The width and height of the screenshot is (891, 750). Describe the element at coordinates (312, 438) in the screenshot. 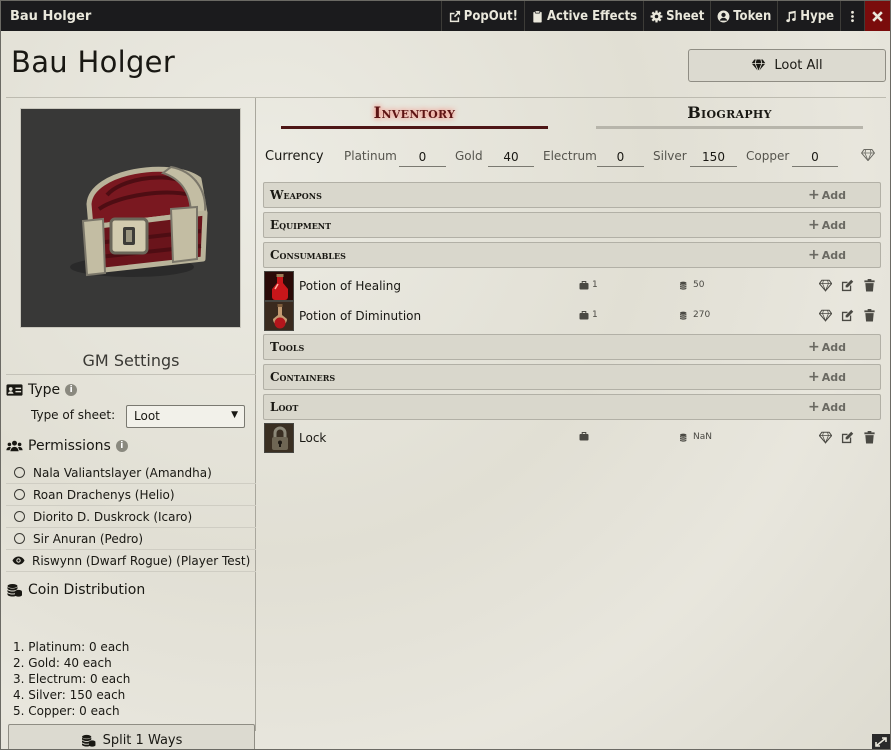

I see `item-name: Lock` at that location.